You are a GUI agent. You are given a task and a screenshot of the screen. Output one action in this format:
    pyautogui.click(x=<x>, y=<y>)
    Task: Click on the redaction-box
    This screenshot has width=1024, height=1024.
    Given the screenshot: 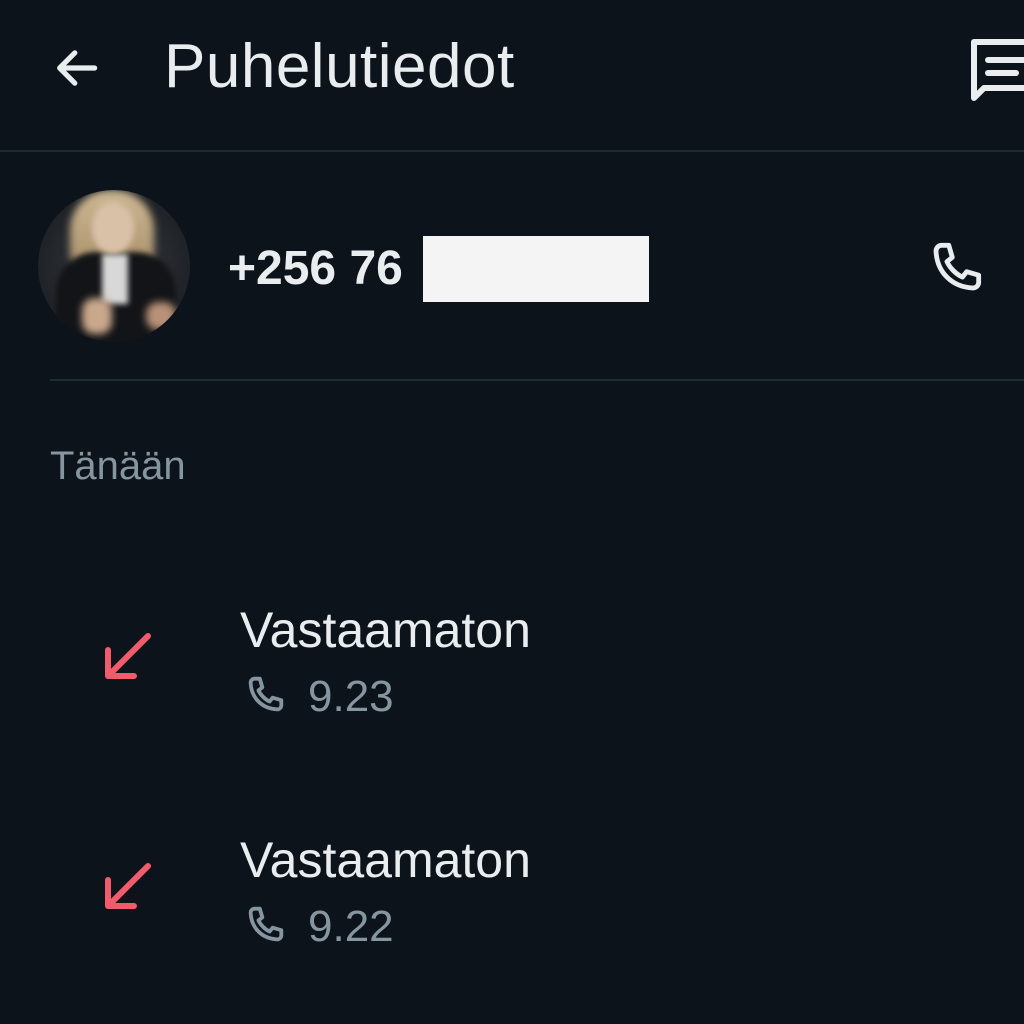 What is the action you would take?
    pyautogui.click(x=536, y=269)
    